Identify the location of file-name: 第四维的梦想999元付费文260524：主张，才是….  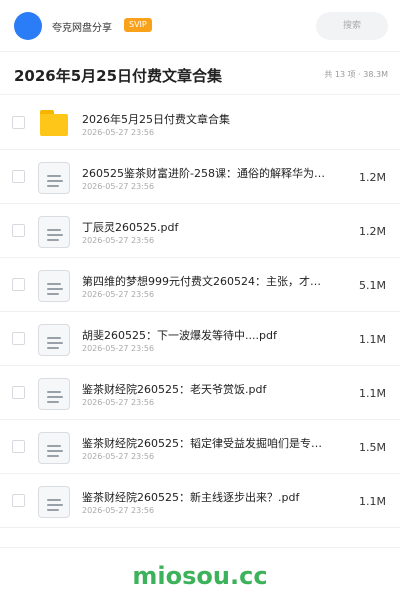
(205, 281).